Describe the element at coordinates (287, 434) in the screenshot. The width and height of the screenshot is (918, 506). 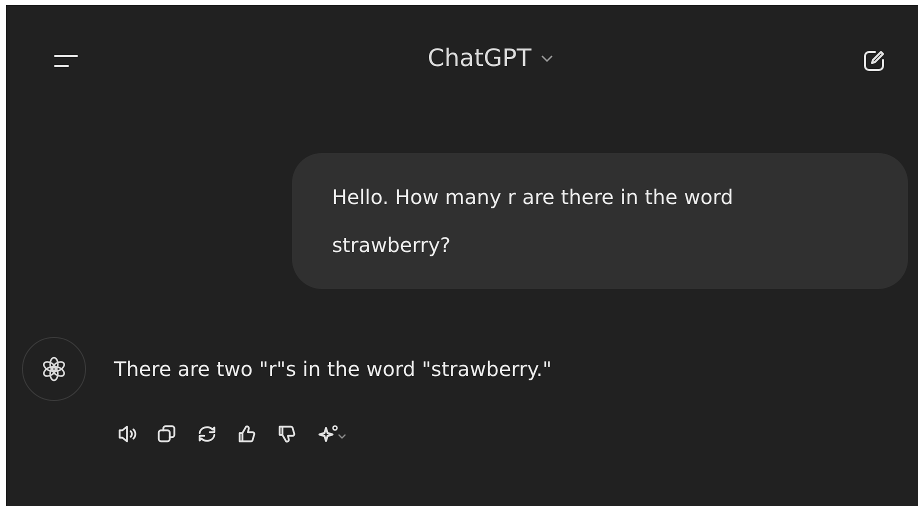
I see `thumbs-down-icon` at that location.